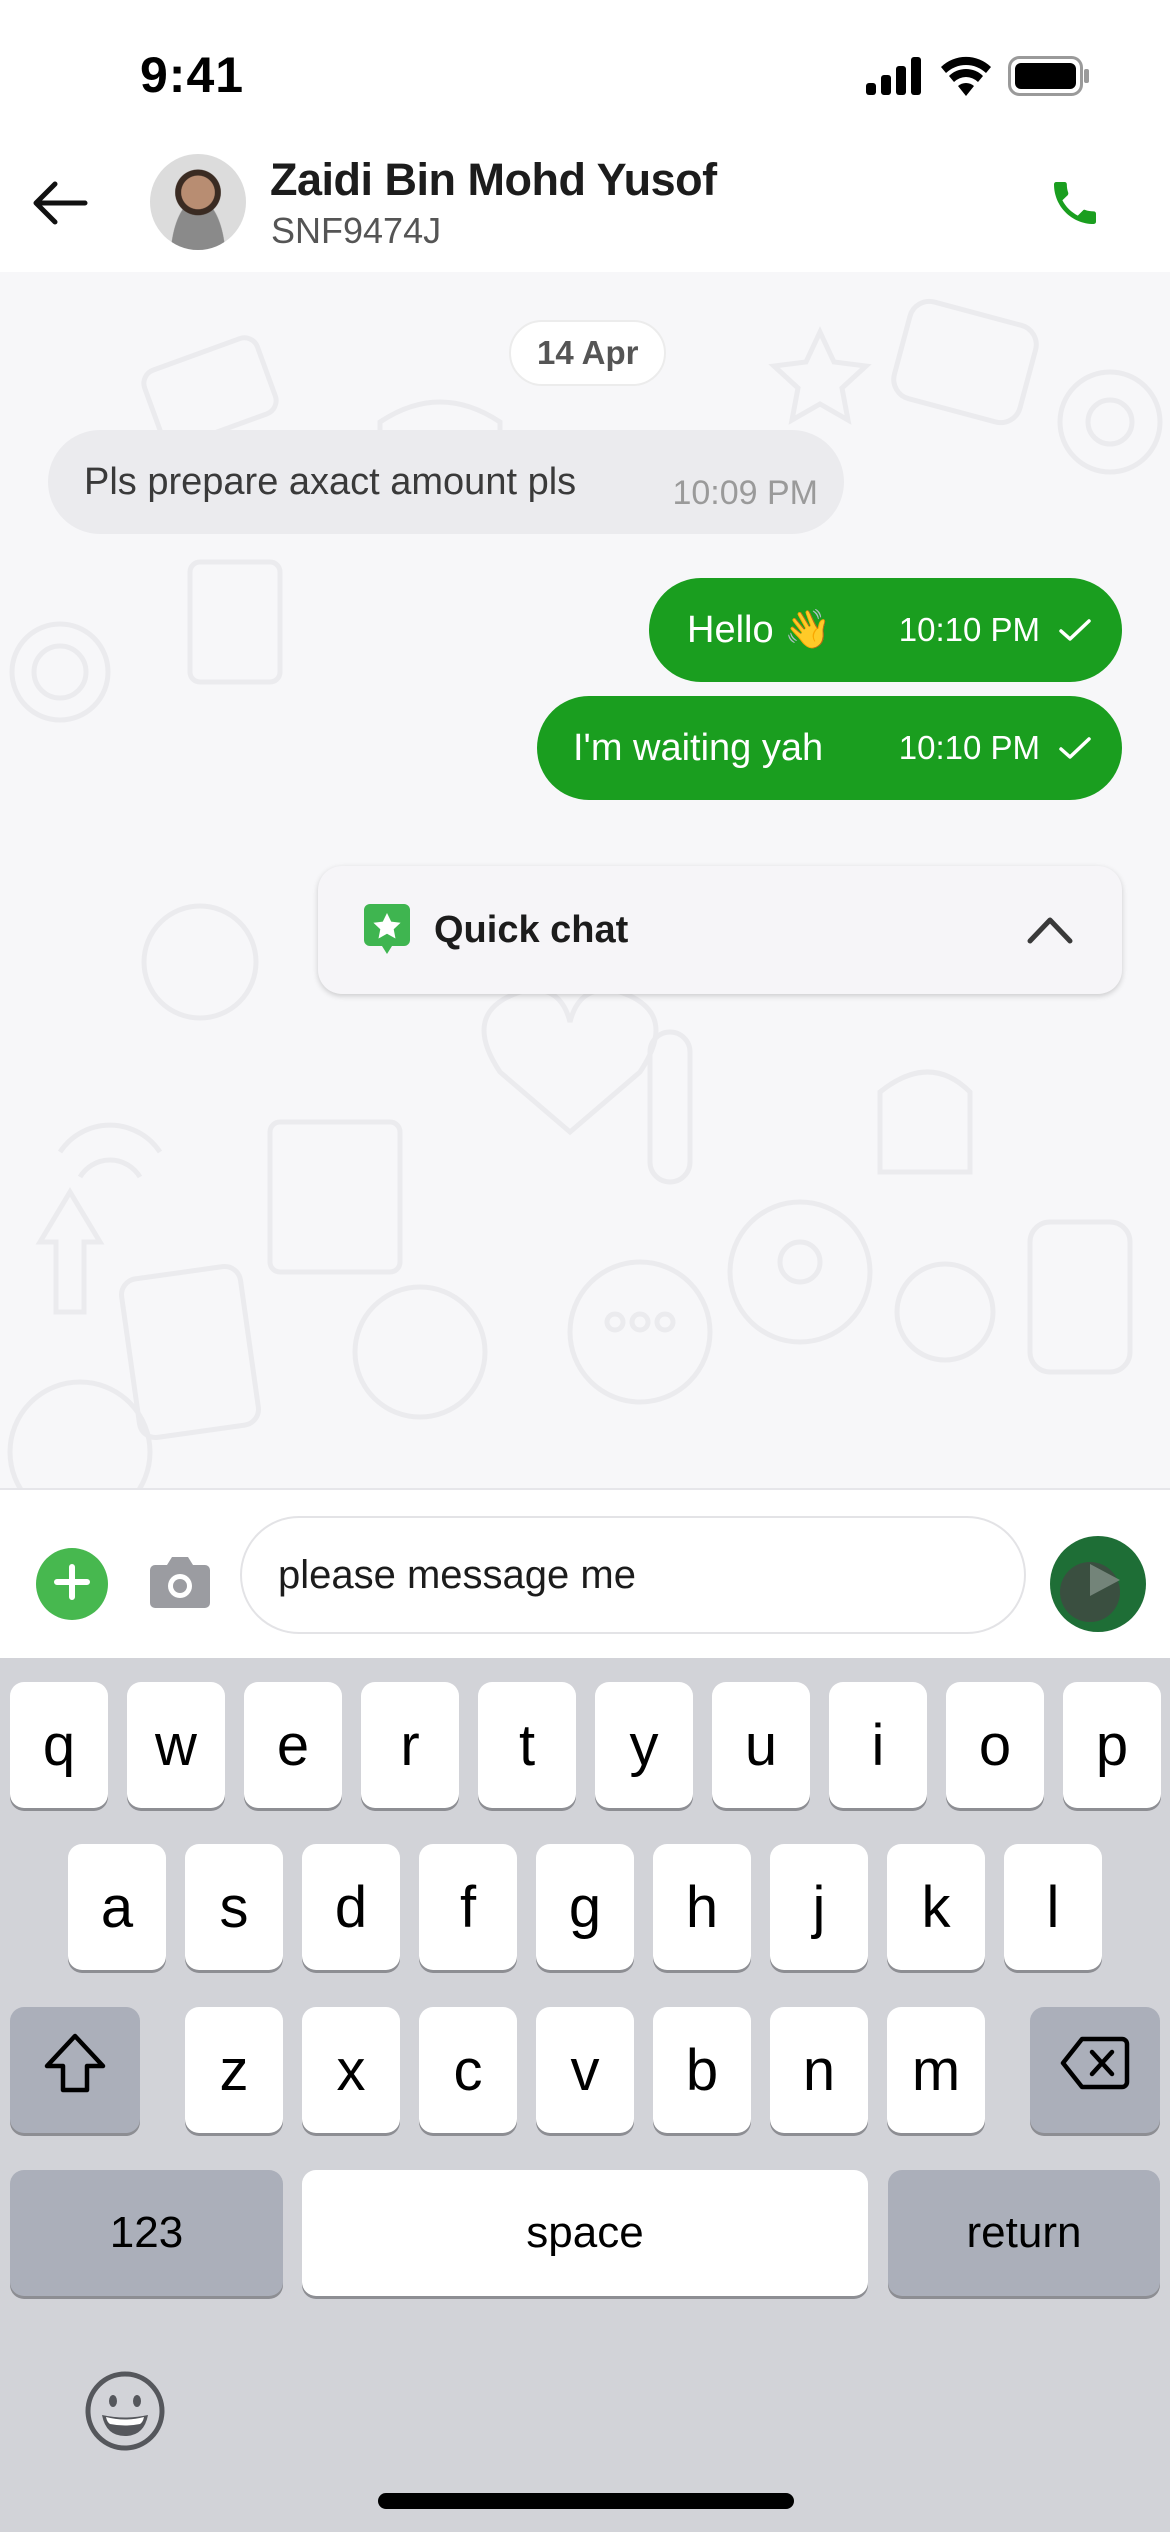 This screenshot has width=1170, height=2532. I want to click on battery-icon, so click(1049, 78).